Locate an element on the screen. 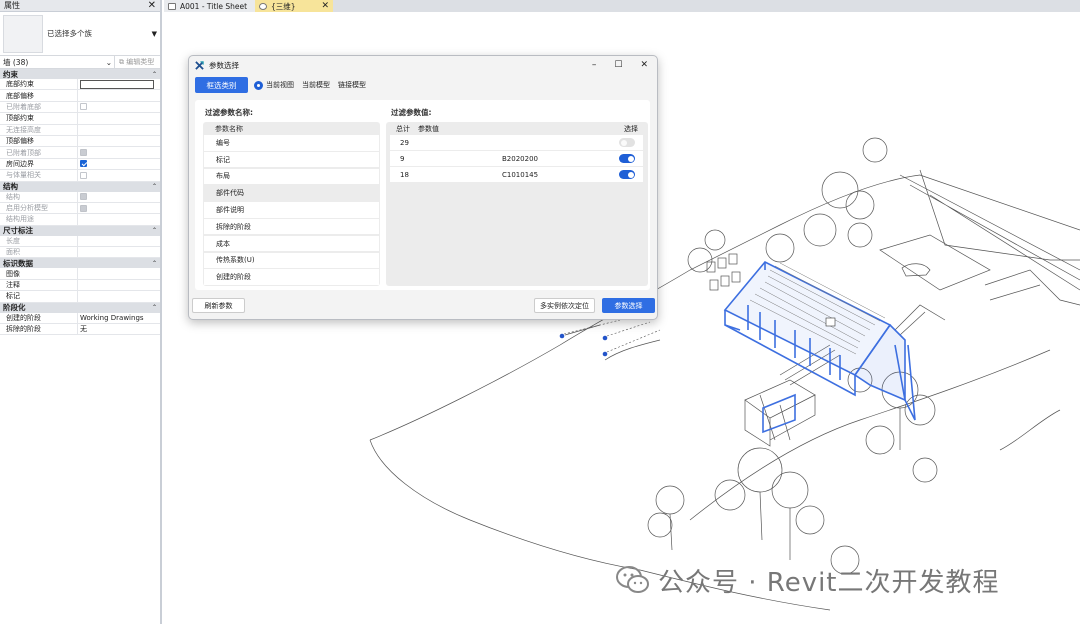 The width and height of the screenshot is (1080, 624). property-row: 长度 is located at coordinates (80, 241).